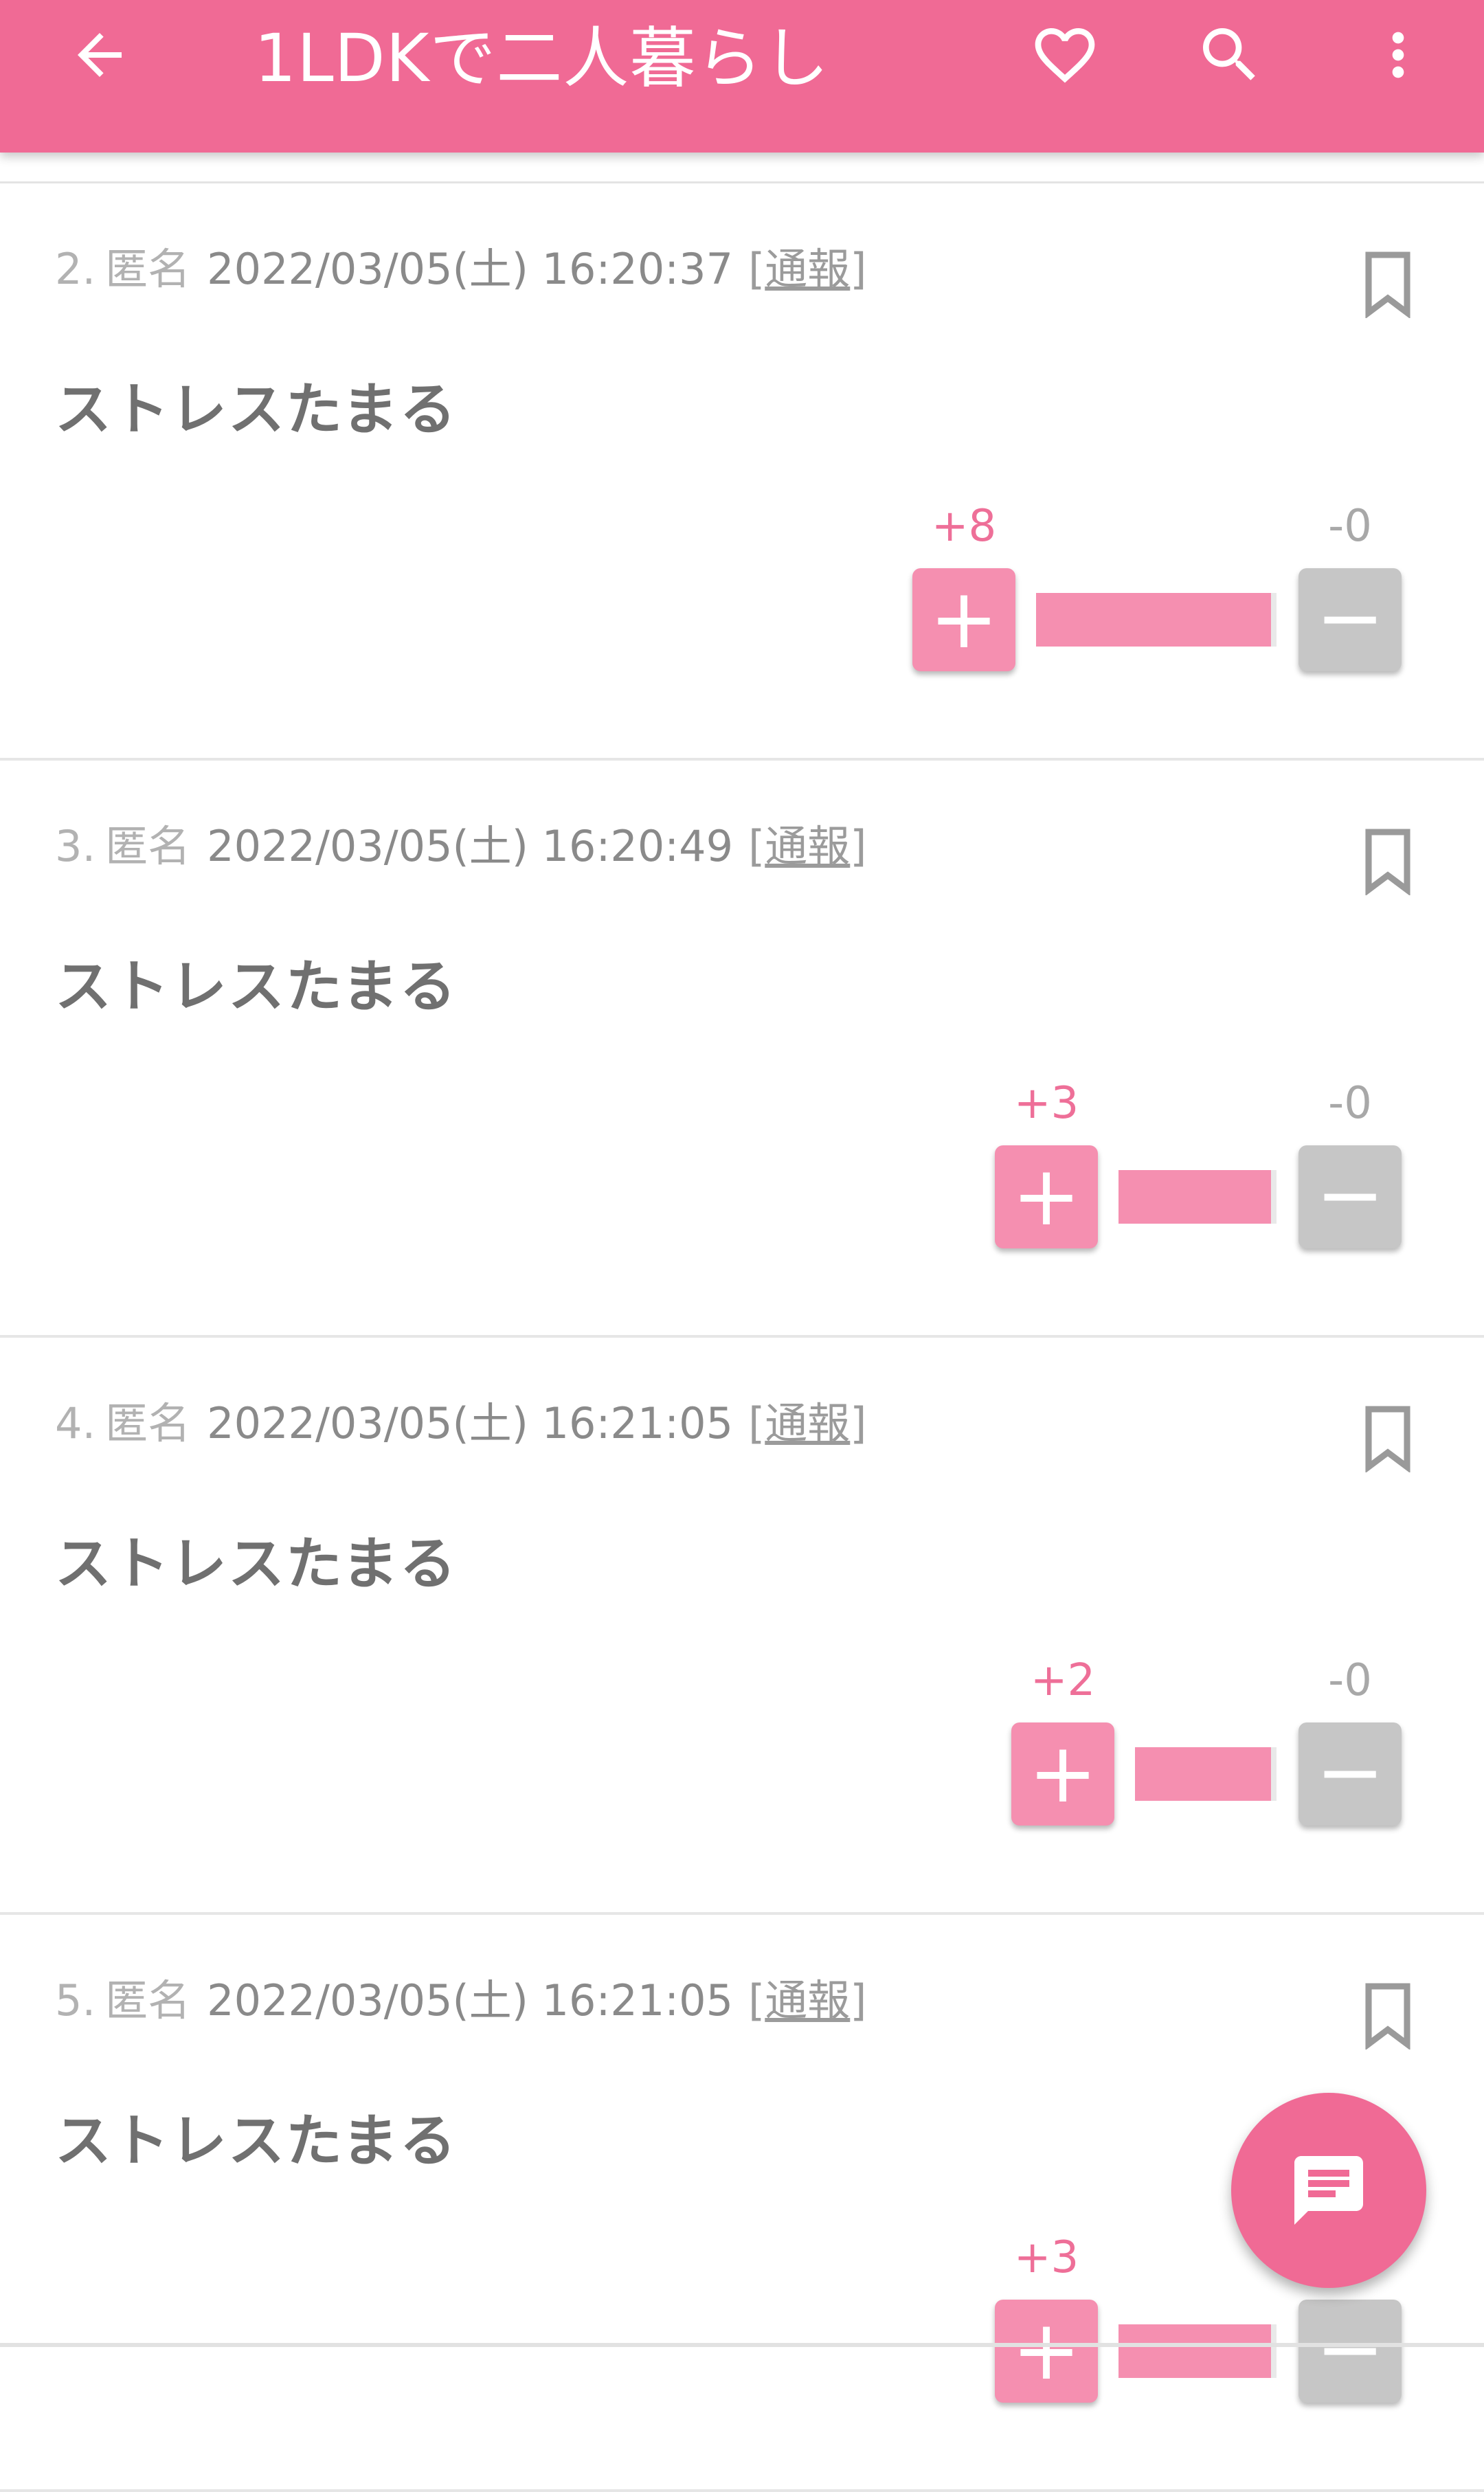 This screenshot has height=2492, width=1484. I want to click on comment-number: 5., so click(75, 2000).